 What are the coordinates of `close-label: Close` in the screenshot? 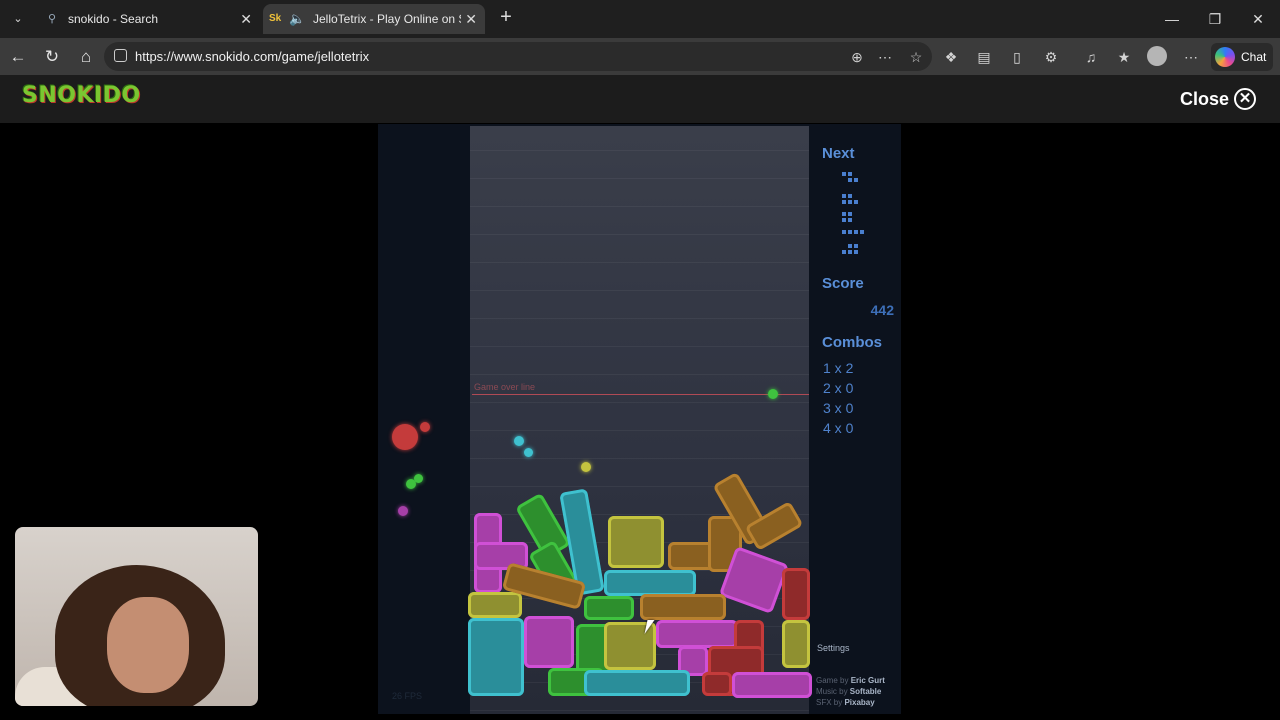 It's located at (1205, 99).